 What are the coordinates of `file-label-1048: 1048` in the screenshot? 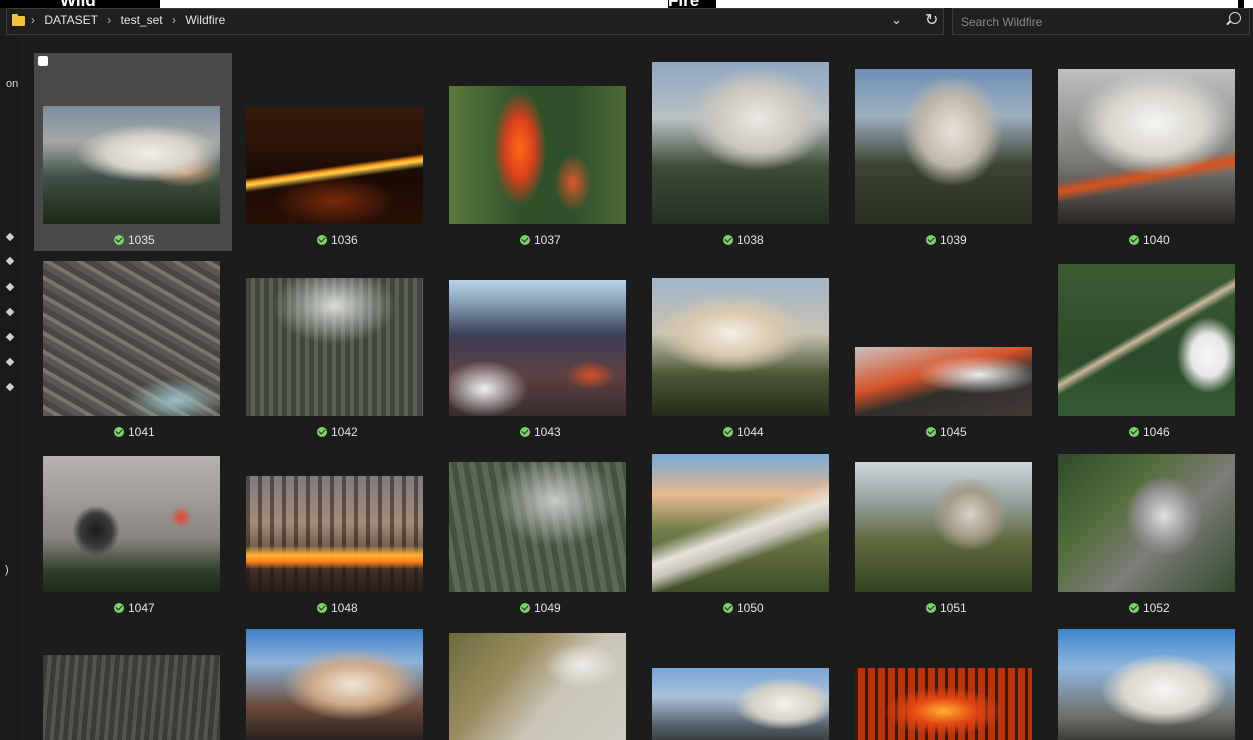 It's located at (337, 608).